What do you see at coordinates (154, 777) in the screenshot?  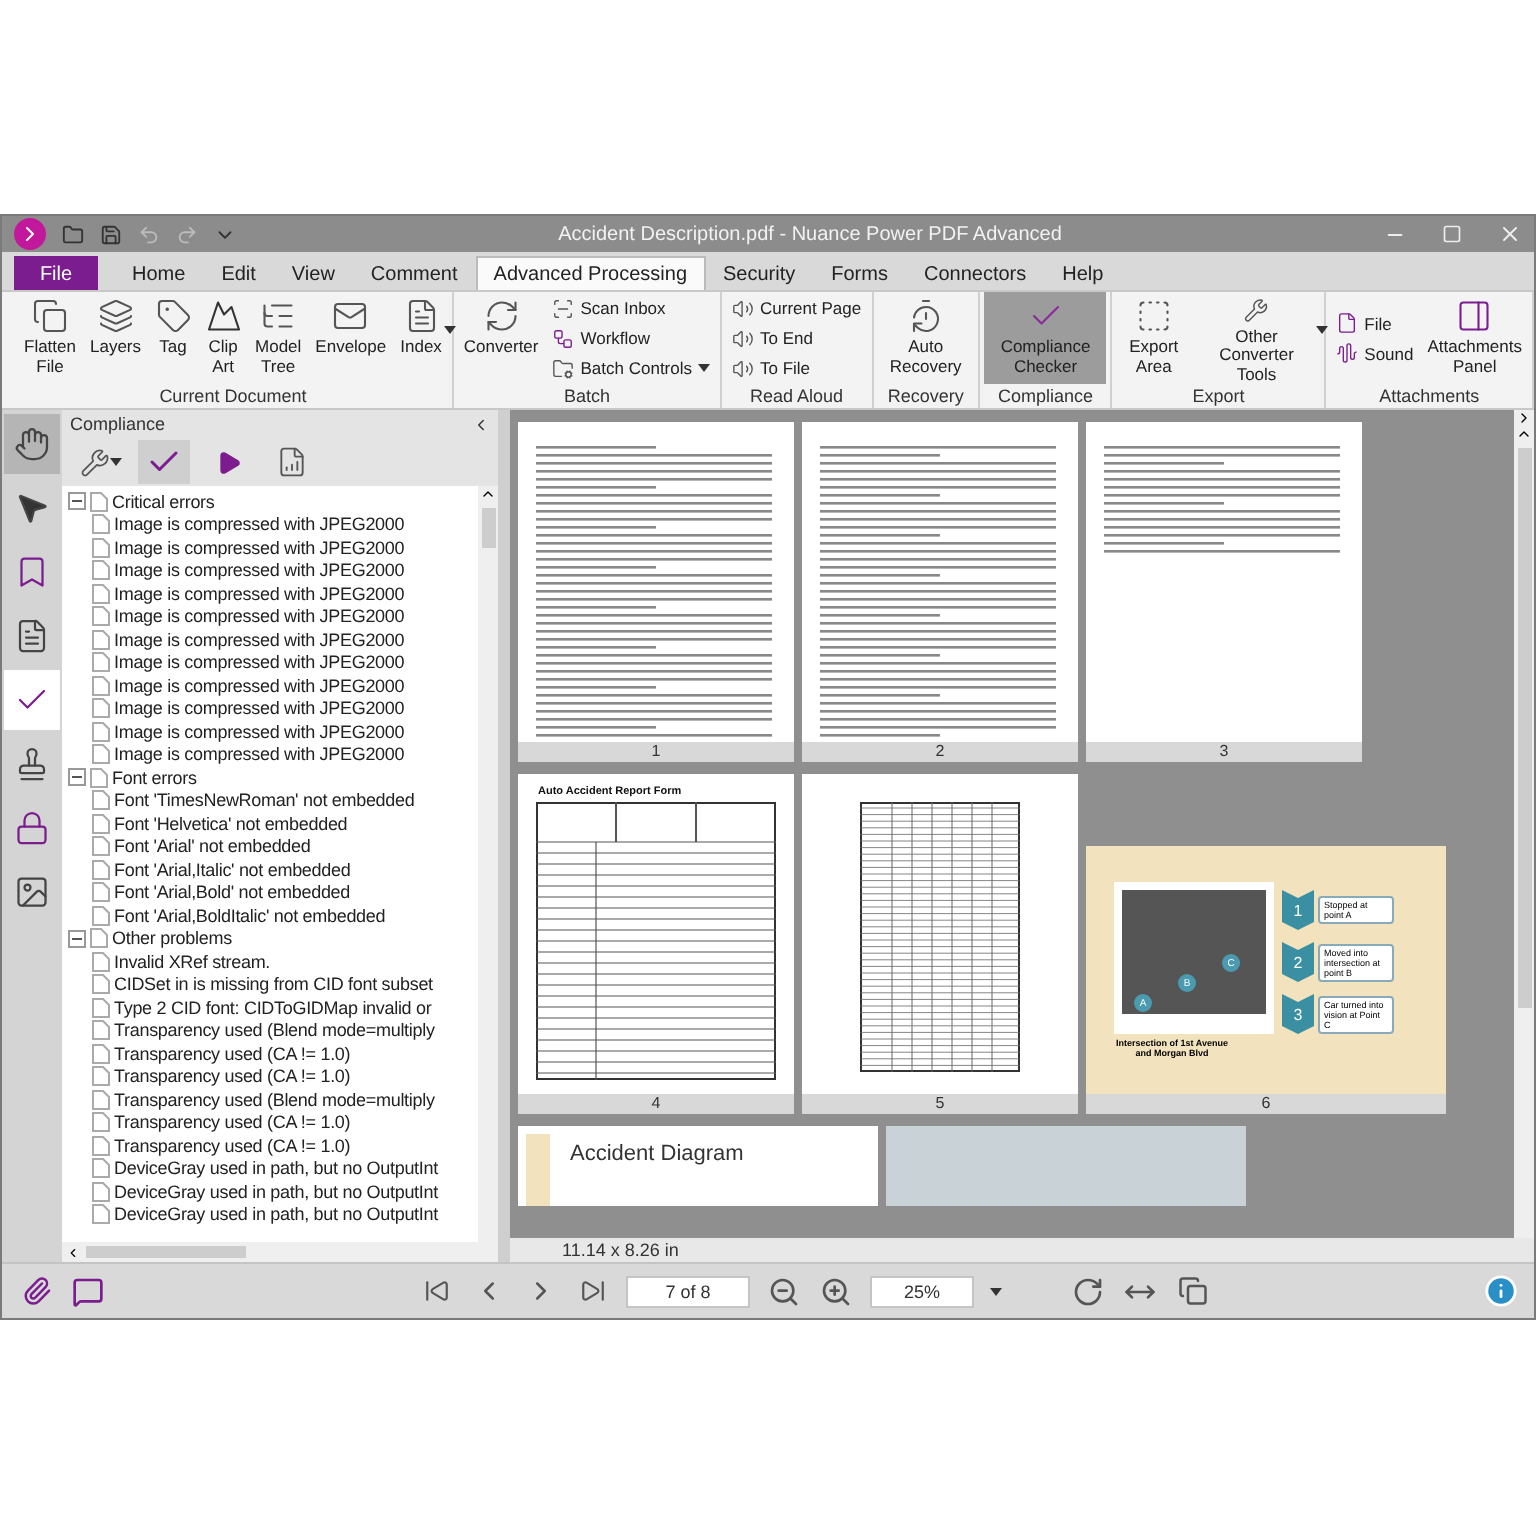 I see `tree-group-label: Font errors` at bounding box center [154, 777].